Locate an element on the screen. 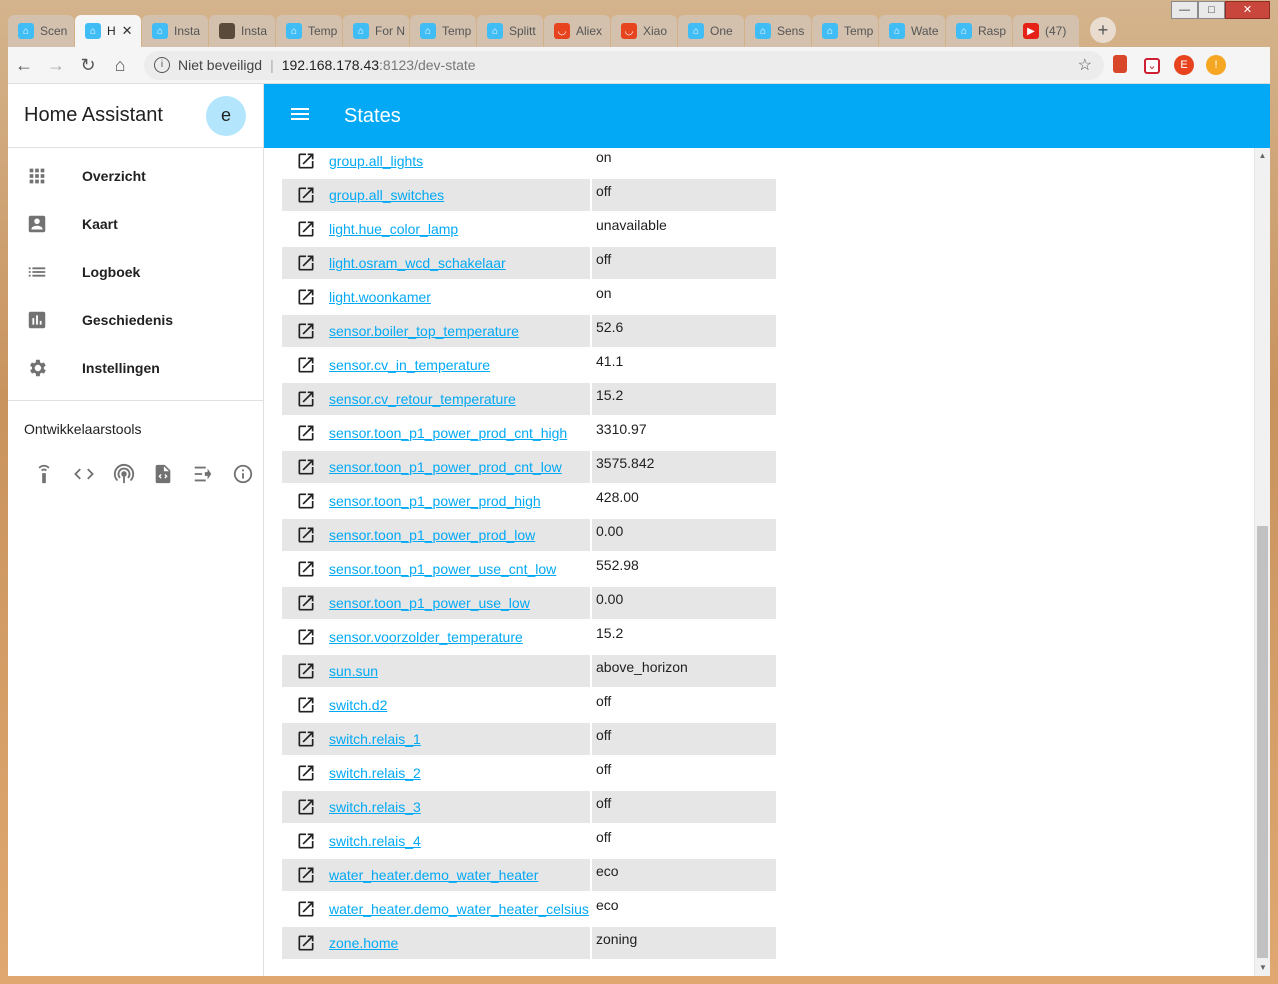 The height and width of the screenshot is (984, 1278). entity-link: sensor.toon_p1_power_prod_cnt_high is located at coordinates (448, 433).